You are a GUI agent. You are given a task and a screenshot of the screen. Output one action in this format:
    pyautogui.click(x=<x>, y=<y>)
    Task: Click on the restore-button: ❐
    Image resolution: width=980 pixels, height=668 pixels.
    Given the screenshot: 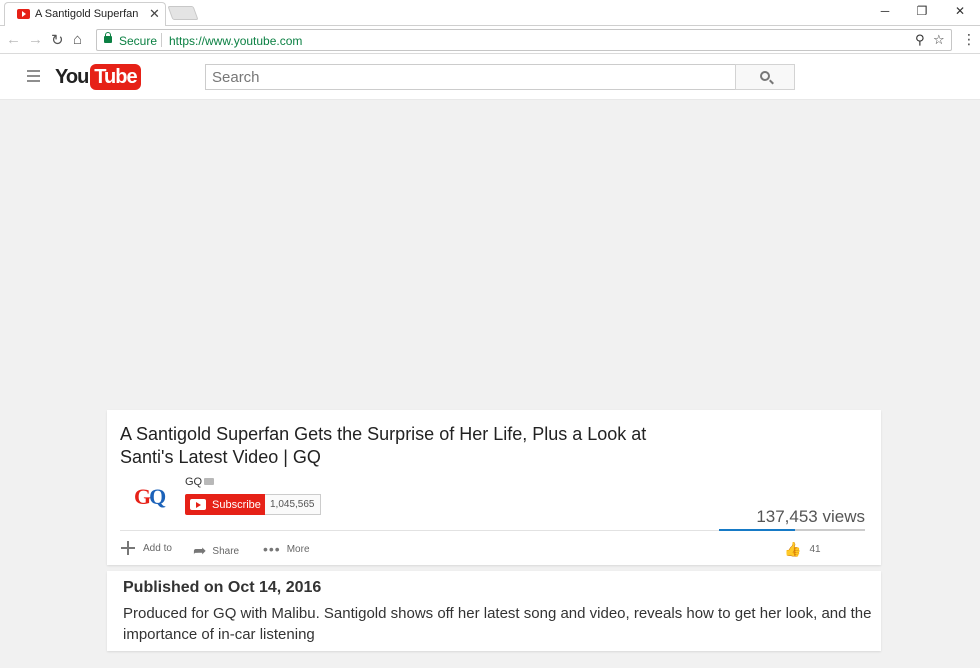 What is the action you would take?
    pyautogui.click(x=922, y=11)
    